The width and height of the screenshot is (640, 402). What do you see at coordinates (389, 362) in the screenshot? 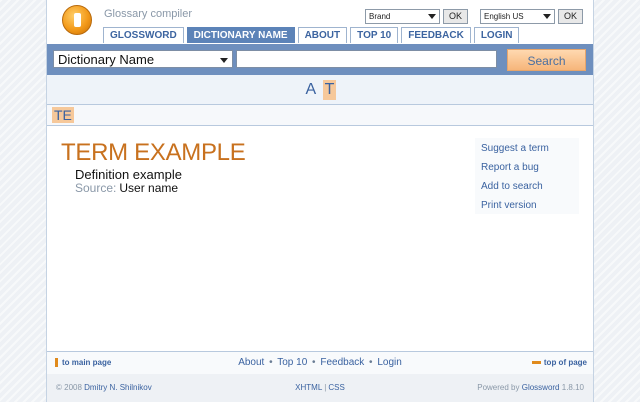
I see `footer-link-login: Login` at bounding box center [389, 362].